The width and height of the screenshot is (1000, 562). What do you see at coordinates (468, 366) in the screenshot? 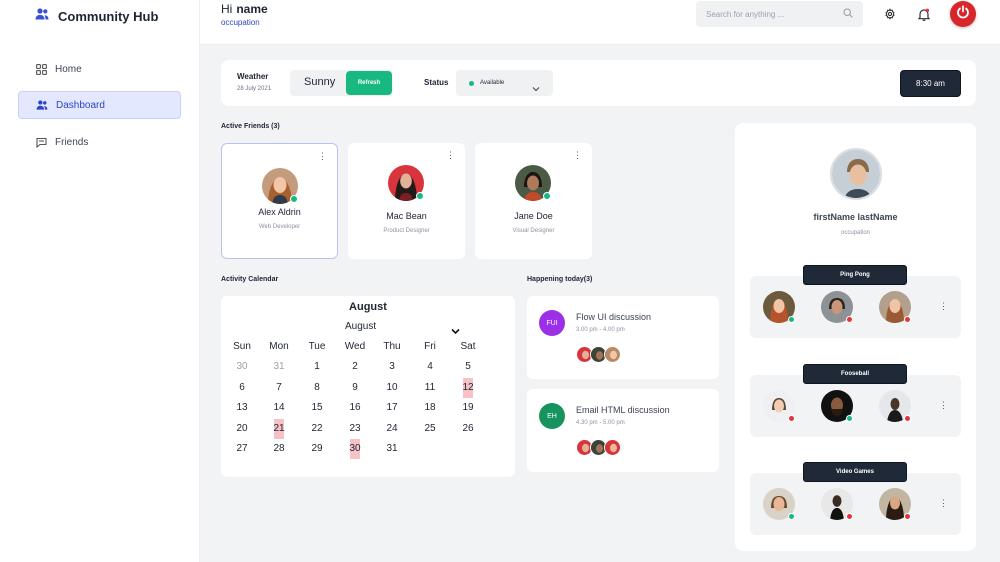
I see `calendar-day: 5` at bounding box center [468, 366].